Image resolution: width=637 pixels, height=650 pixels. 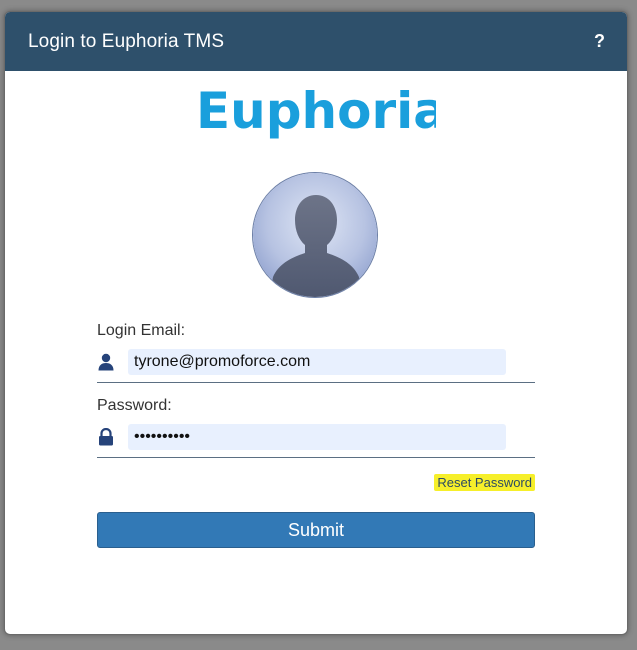 I want to click on email-field, so click(x=317, y=362).